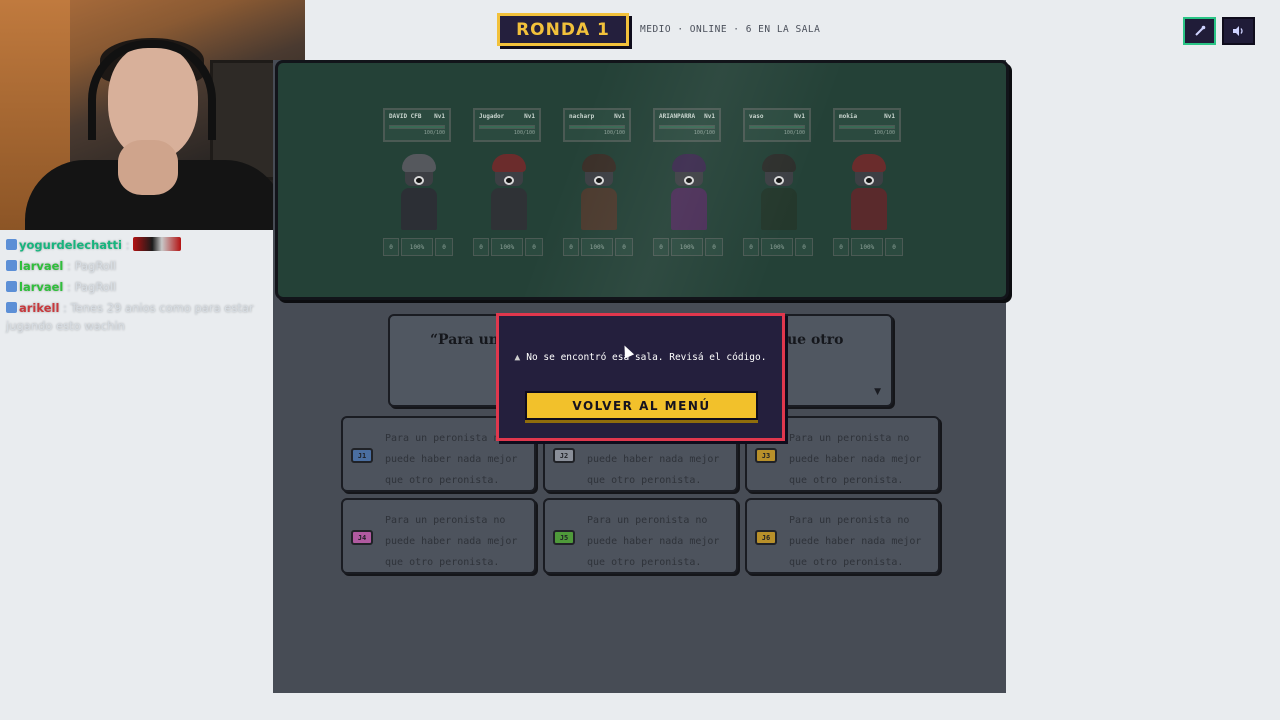  I want to click on room-info: MEDIO · ONLINE · 6 EN LA SALA, so click(730, 29).